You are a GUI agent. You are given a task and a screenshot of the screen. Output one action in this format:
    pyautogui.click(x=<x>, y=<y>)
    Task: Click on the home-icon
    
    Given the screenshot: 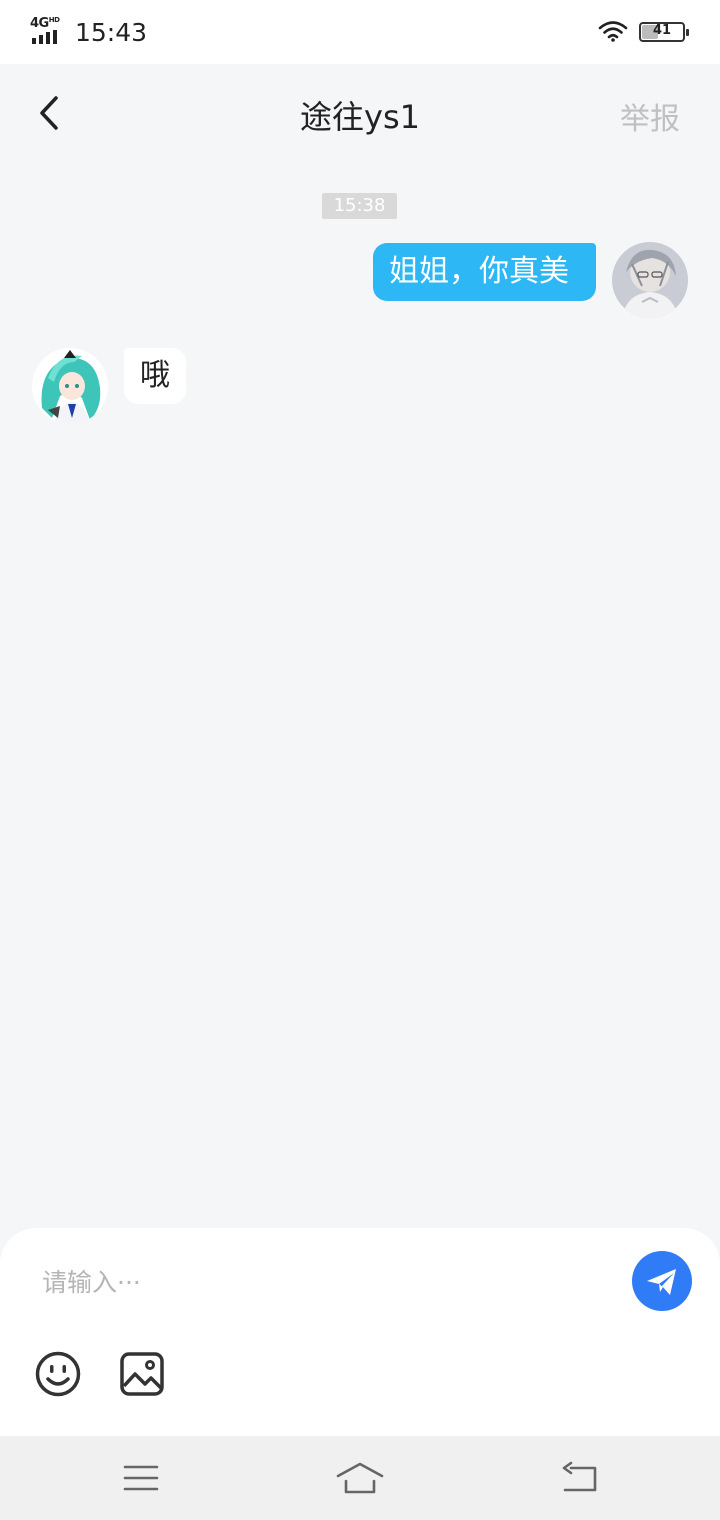 What is the action you would take?
    pyautogui.click(x=360, y=1478)
    